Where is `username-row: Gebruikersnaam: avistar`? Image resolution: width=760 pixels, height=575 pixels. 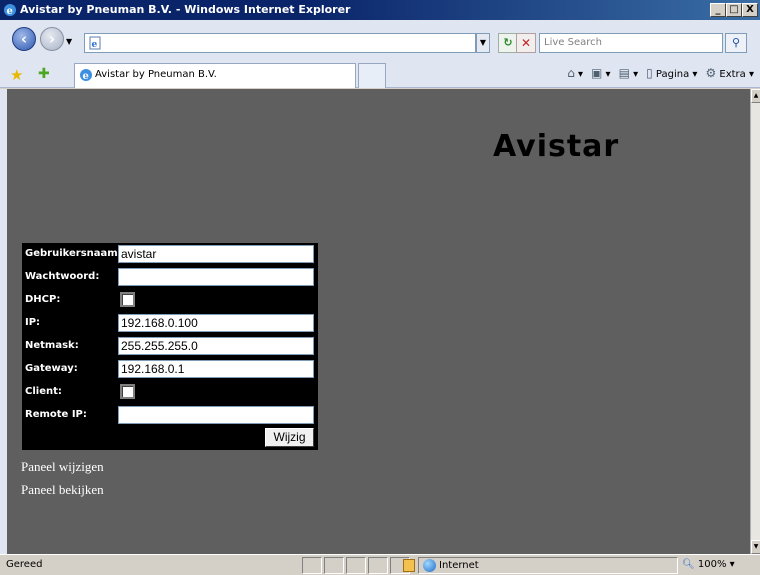 username-row: Gebruikersnaam: avistar is located at coordinates (170, 254).